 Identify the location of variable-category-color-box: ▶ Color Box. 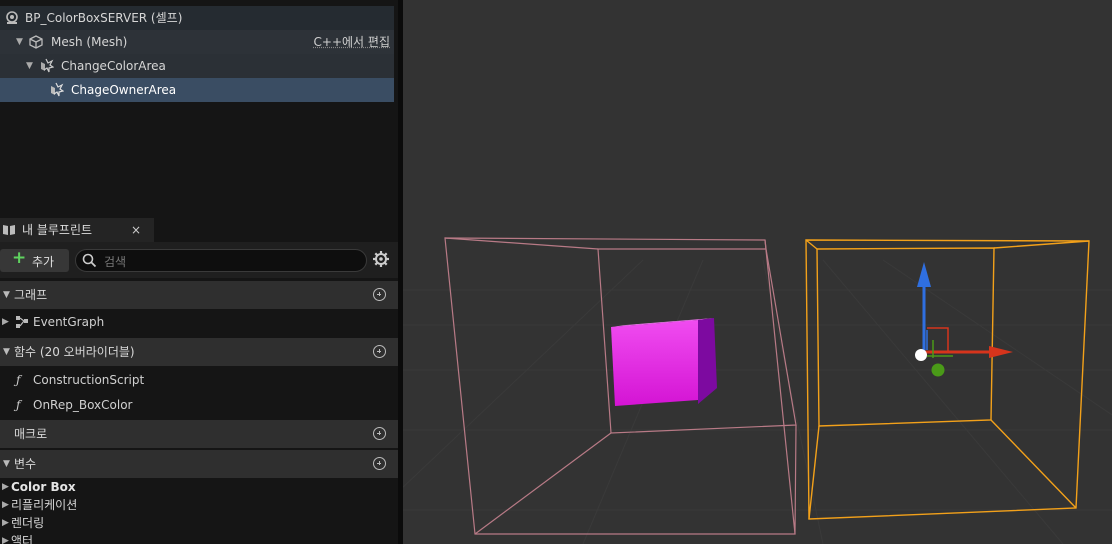
(199, 487).